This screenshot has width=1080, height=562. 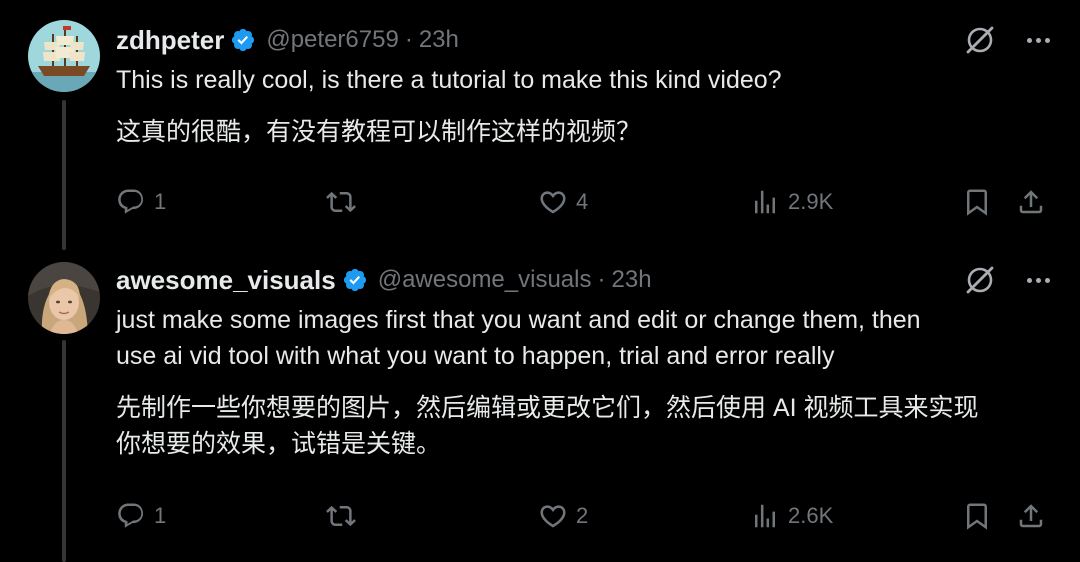 What do you see at coordinates (279, 444) in the screenshot?
I see `translation-line: 你想要的效果，试错是关键。` at bounding box center [279, 444].